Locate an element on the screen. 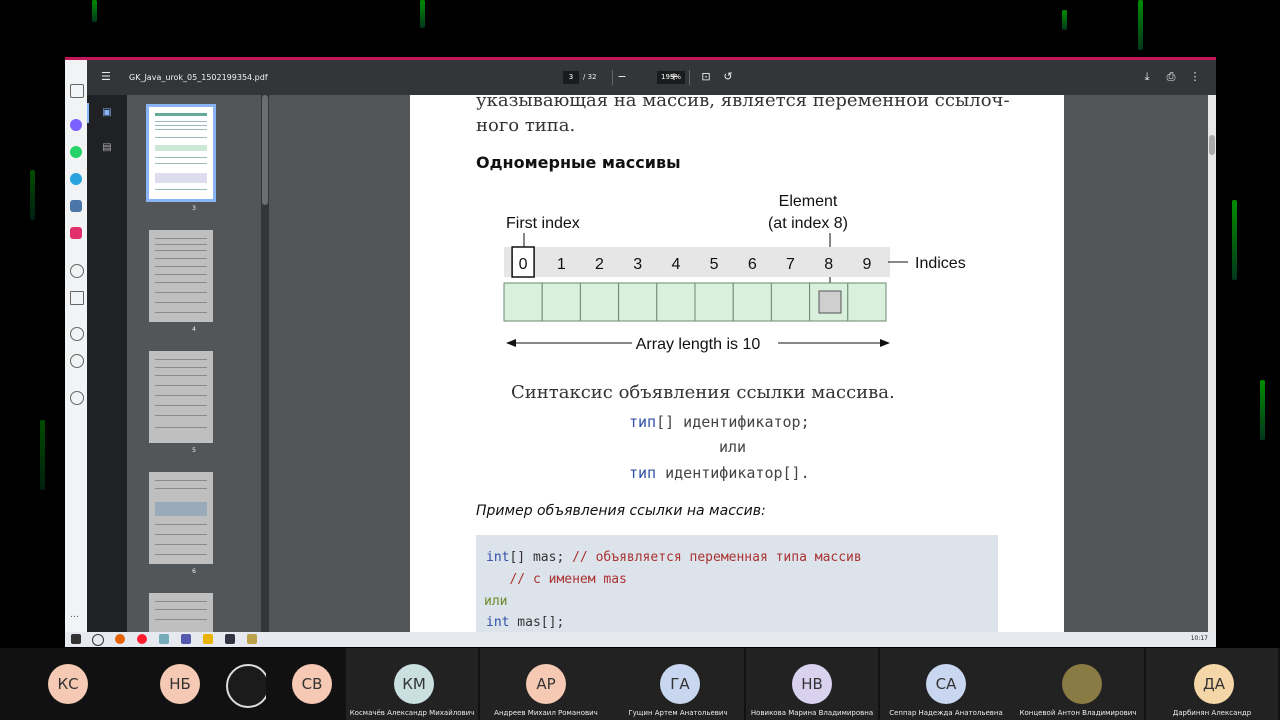  left-arrowhead is located at coordinates (511, 343).